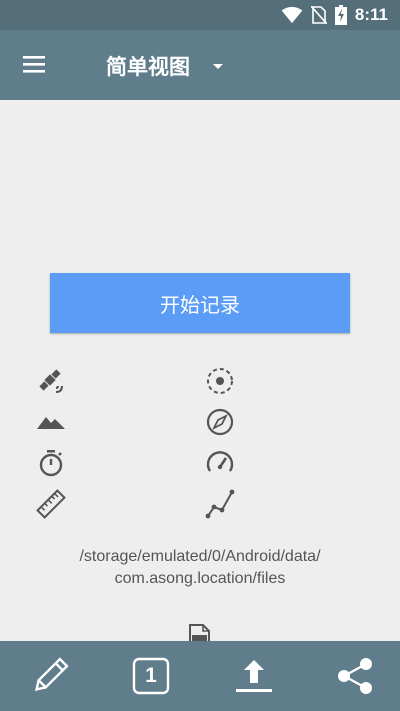 The width and height of the screenshot is (400, 711). Describe the element at coordinates (220, 504) in the screenshot. I see `track-path-icon` at that location.